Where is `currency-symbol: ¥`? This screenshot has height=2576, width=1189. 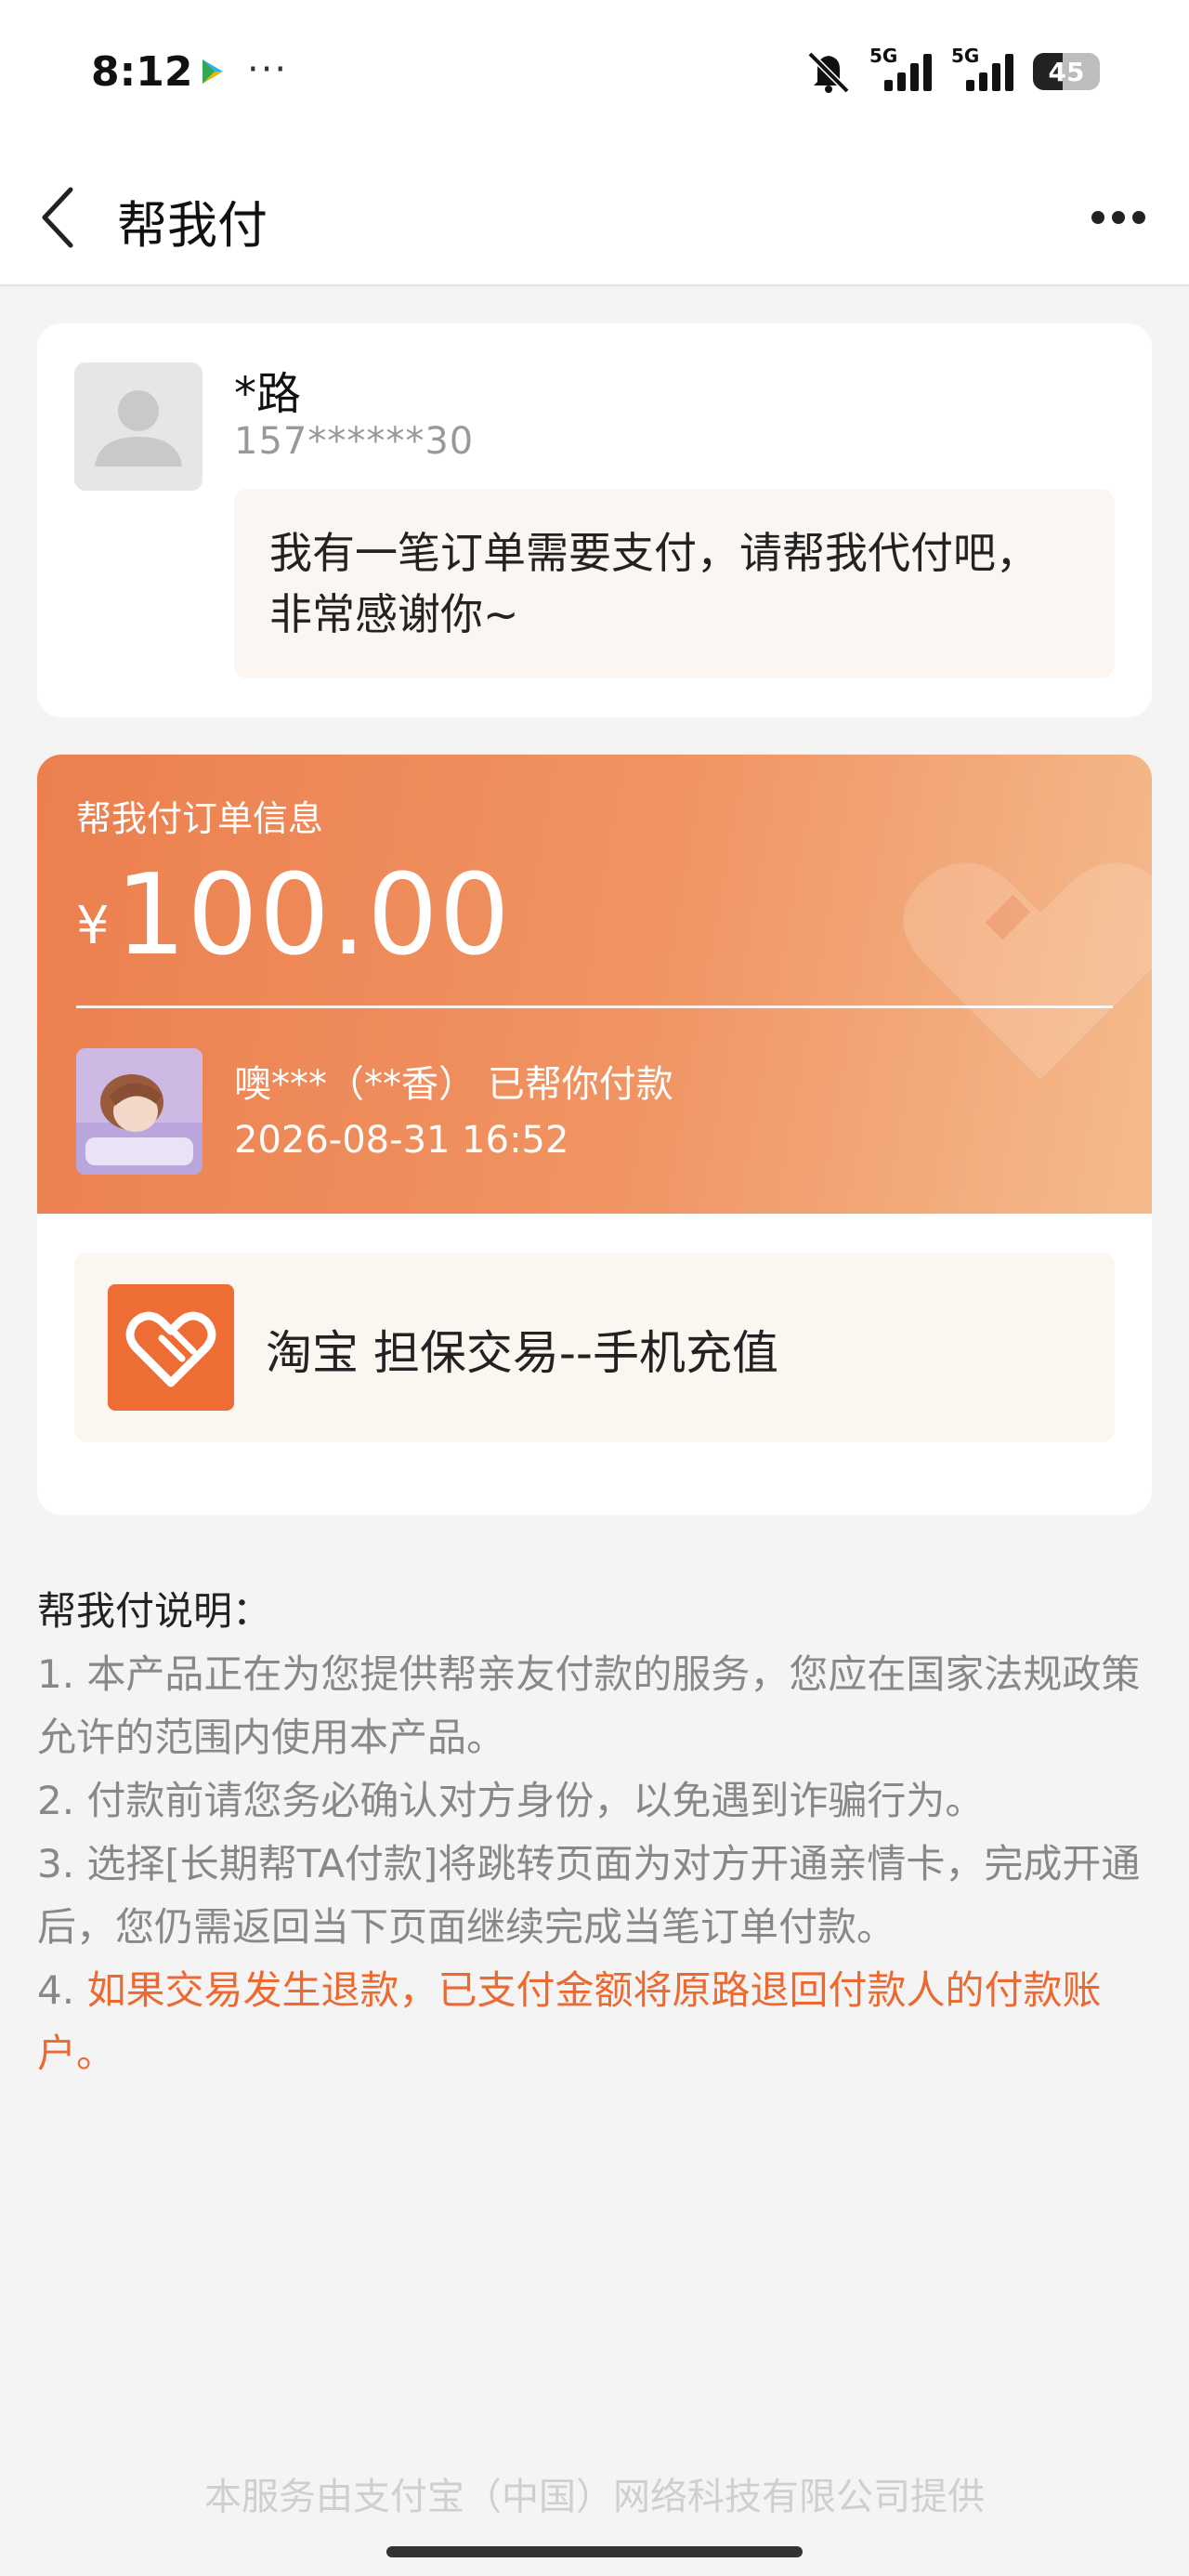 currency-symbol: ¥ is located at coordinates (93, 926).